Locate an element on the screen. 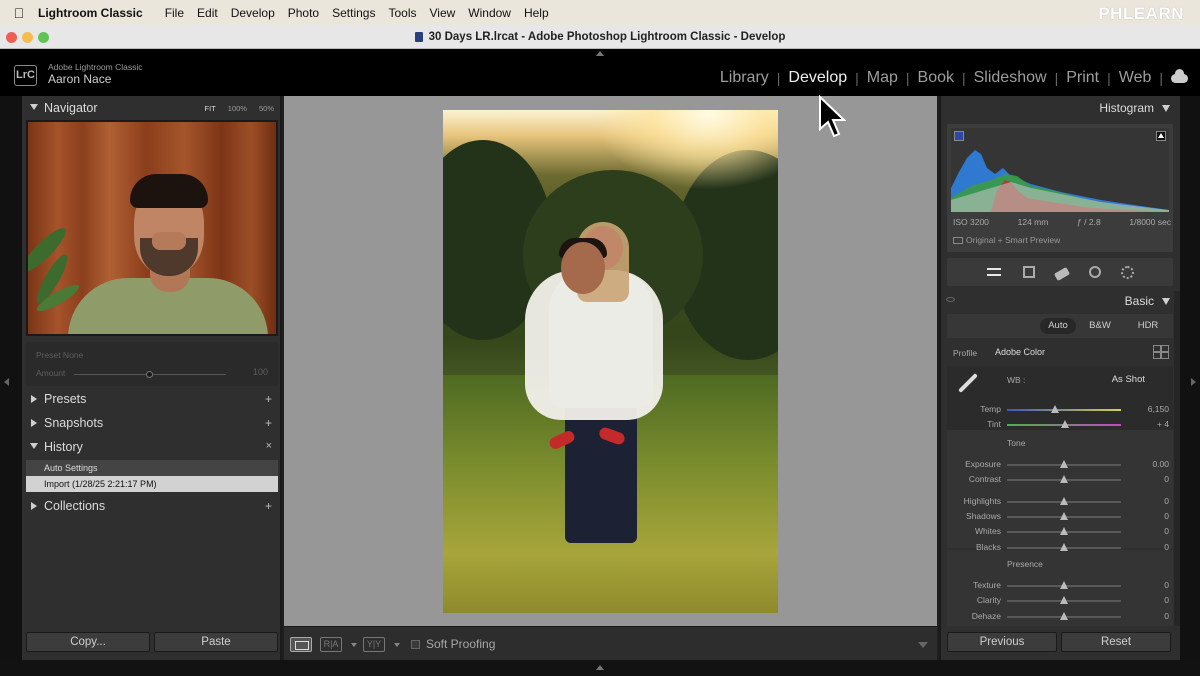 The image size is (1200, 676). slider-tint: Tint + 4 is located at coordinates (1060, 424).